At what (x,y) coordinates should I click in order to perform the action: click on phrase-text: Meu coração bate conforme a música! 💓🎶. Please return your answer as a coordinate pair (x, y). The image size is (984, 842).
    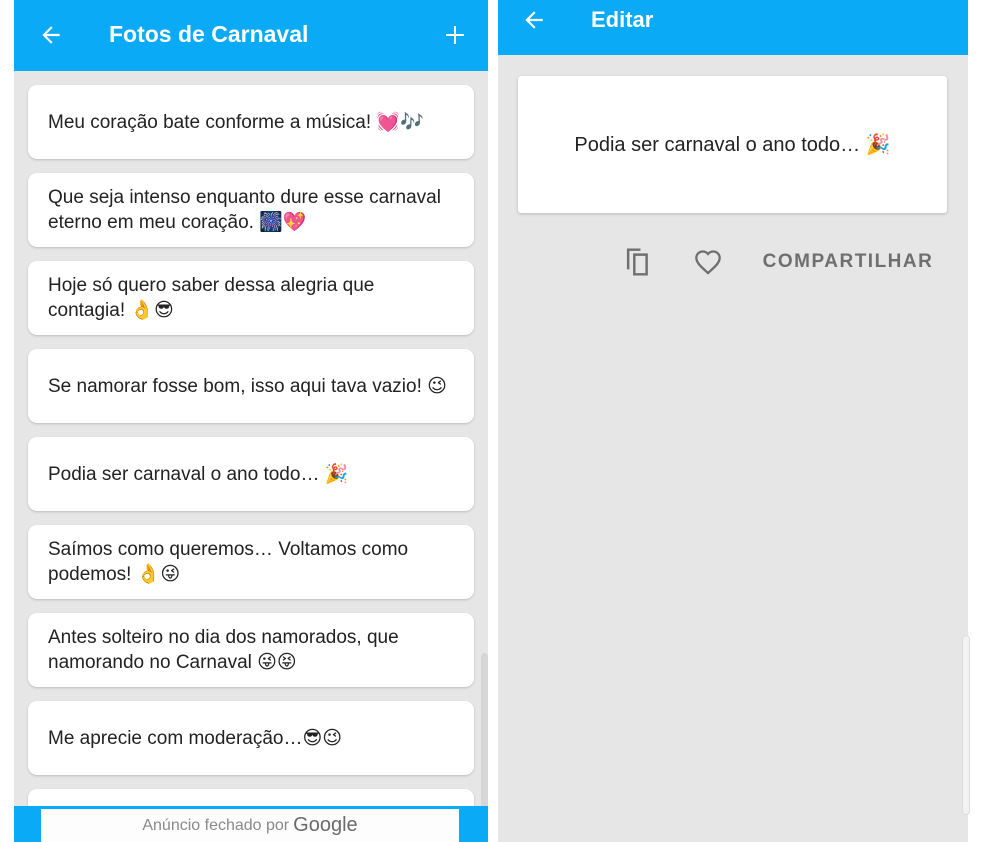
    Looking at the image, I should click on (236, 122).